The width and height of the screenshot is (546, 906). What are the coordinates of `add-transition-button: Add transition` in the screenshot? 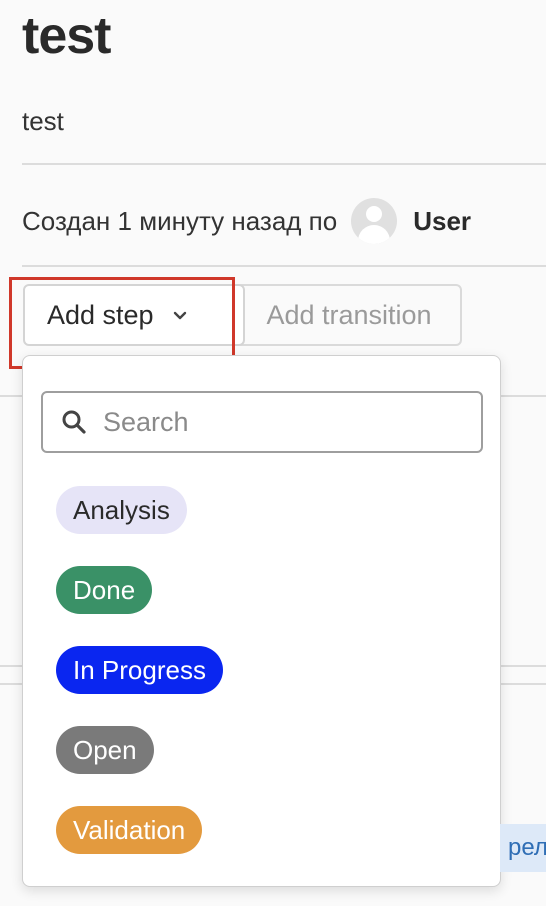 It's located at (349, 315).